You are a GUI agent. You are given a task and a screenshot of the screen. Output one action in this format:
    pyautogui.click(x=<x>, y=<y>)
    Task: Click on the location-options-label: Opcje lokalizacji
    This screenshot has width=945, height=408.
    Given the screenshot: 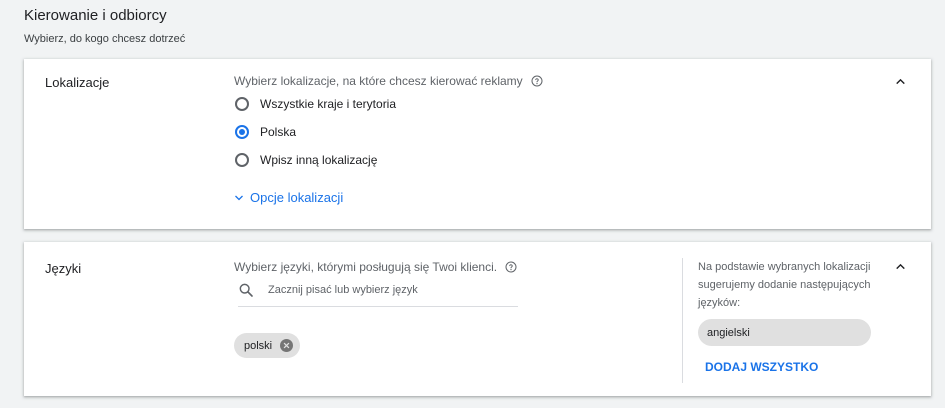 What is the action you would take?
    pyautogui.click(x=297, y=197)
    